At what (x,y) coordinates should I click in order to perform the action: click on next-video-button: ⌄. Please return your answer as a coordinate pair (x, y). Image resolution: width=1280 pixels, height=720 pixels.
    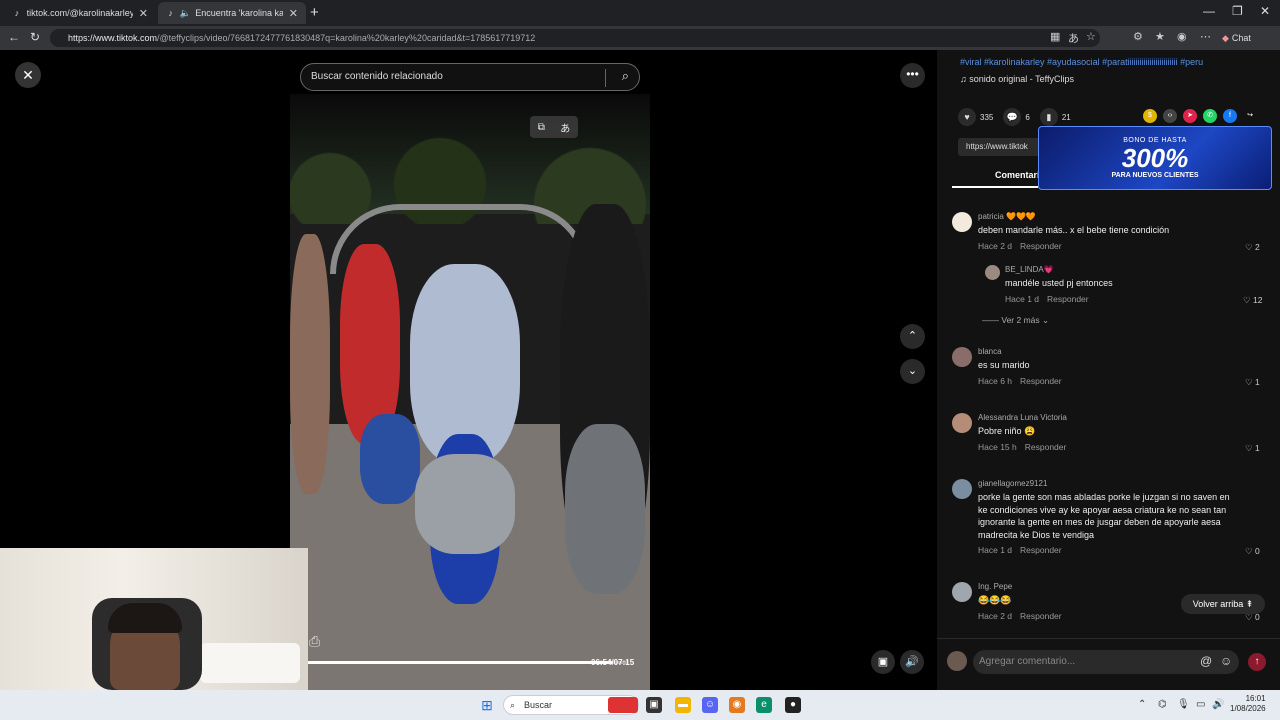
    Looking at the image, I should click on (912, 371).